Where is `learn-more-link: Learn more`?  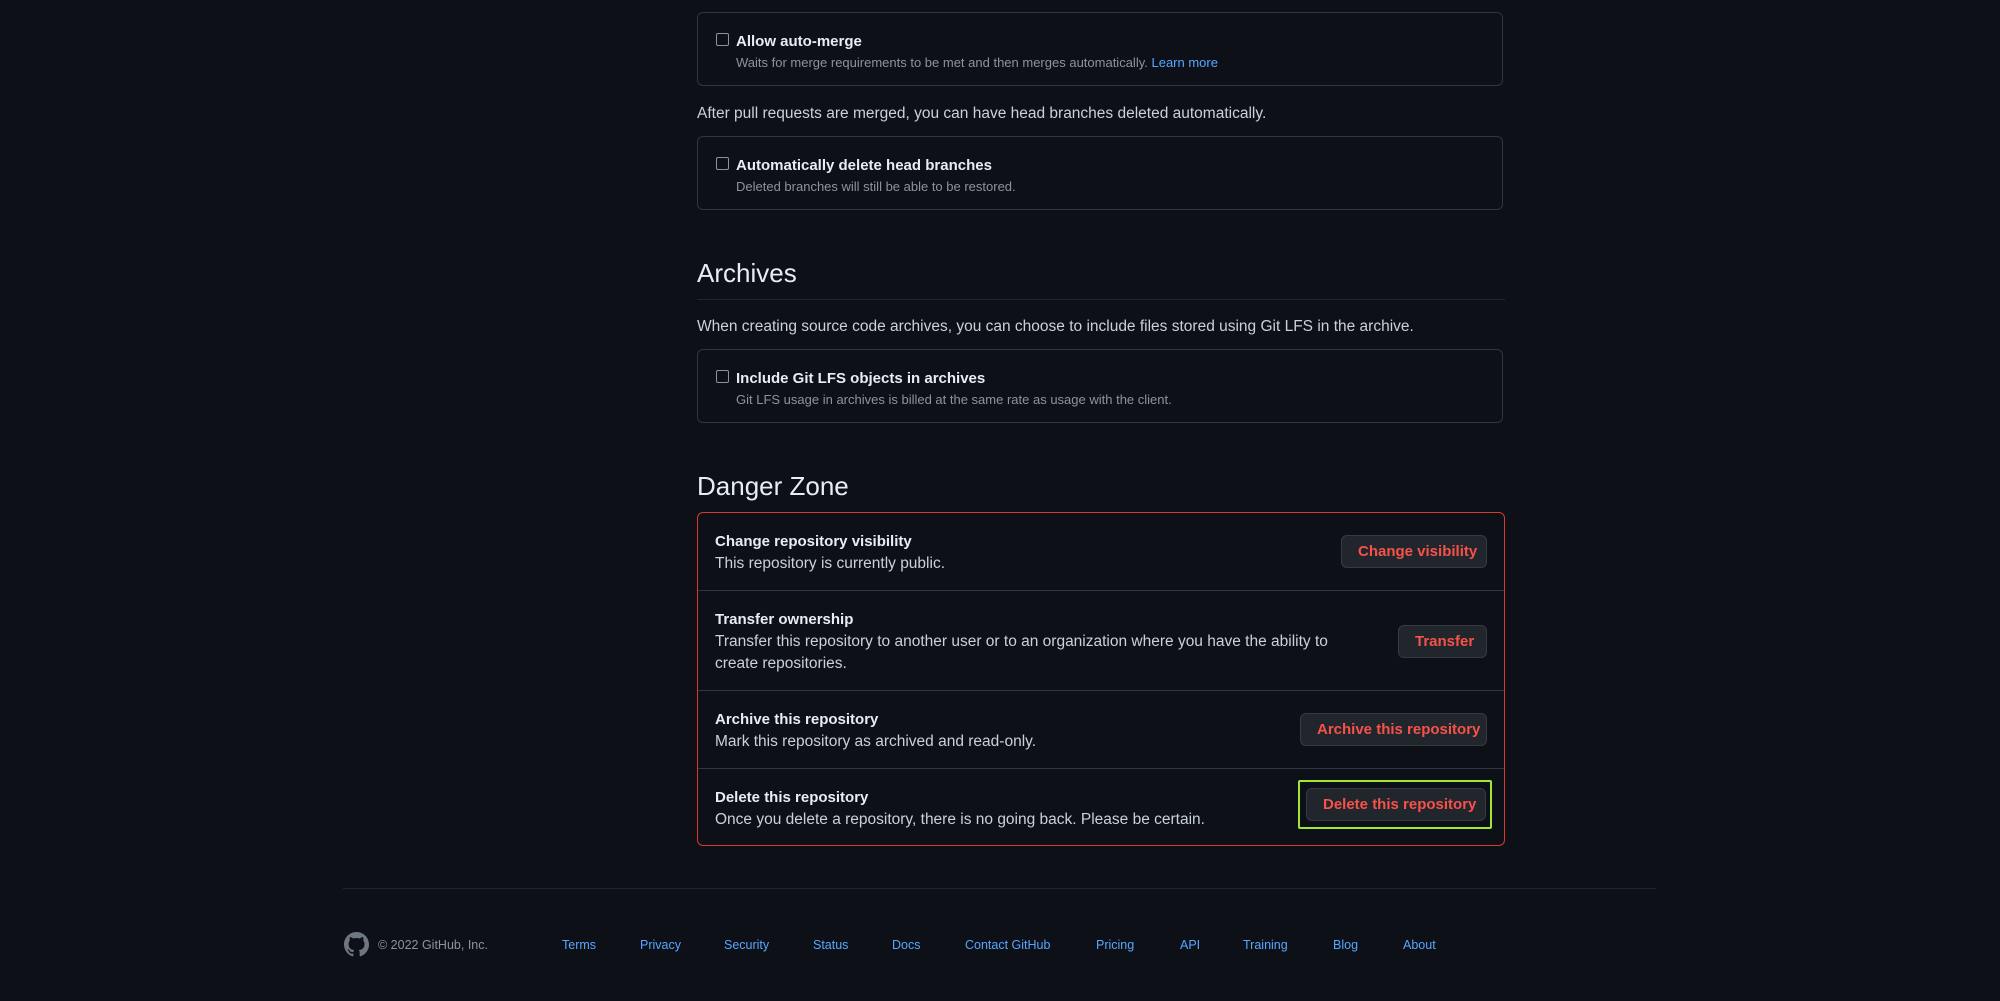
learn-more-link: Learn more is located at coordinates (1184, 62).